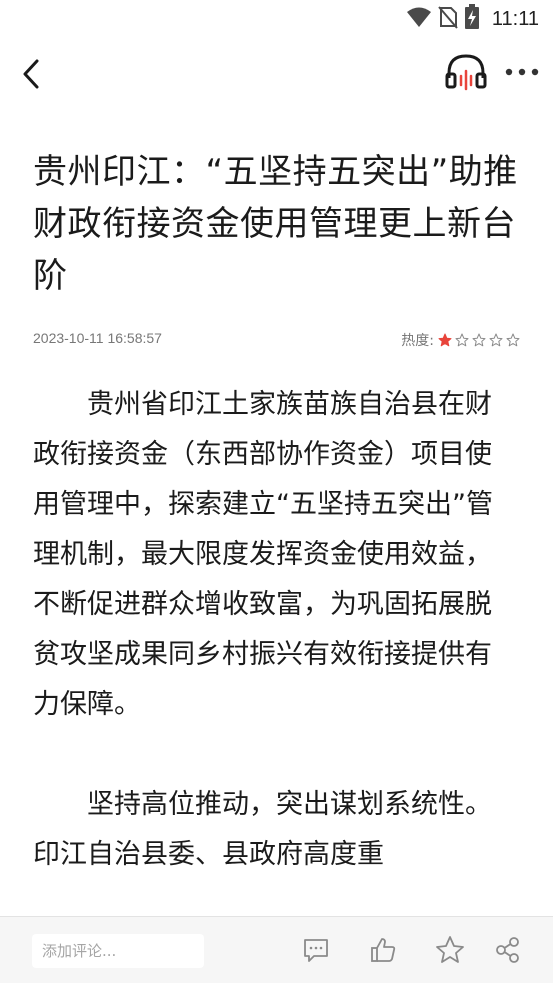 The image size is (553, 983). I want to click on wifi-icon, so click(419, 19).